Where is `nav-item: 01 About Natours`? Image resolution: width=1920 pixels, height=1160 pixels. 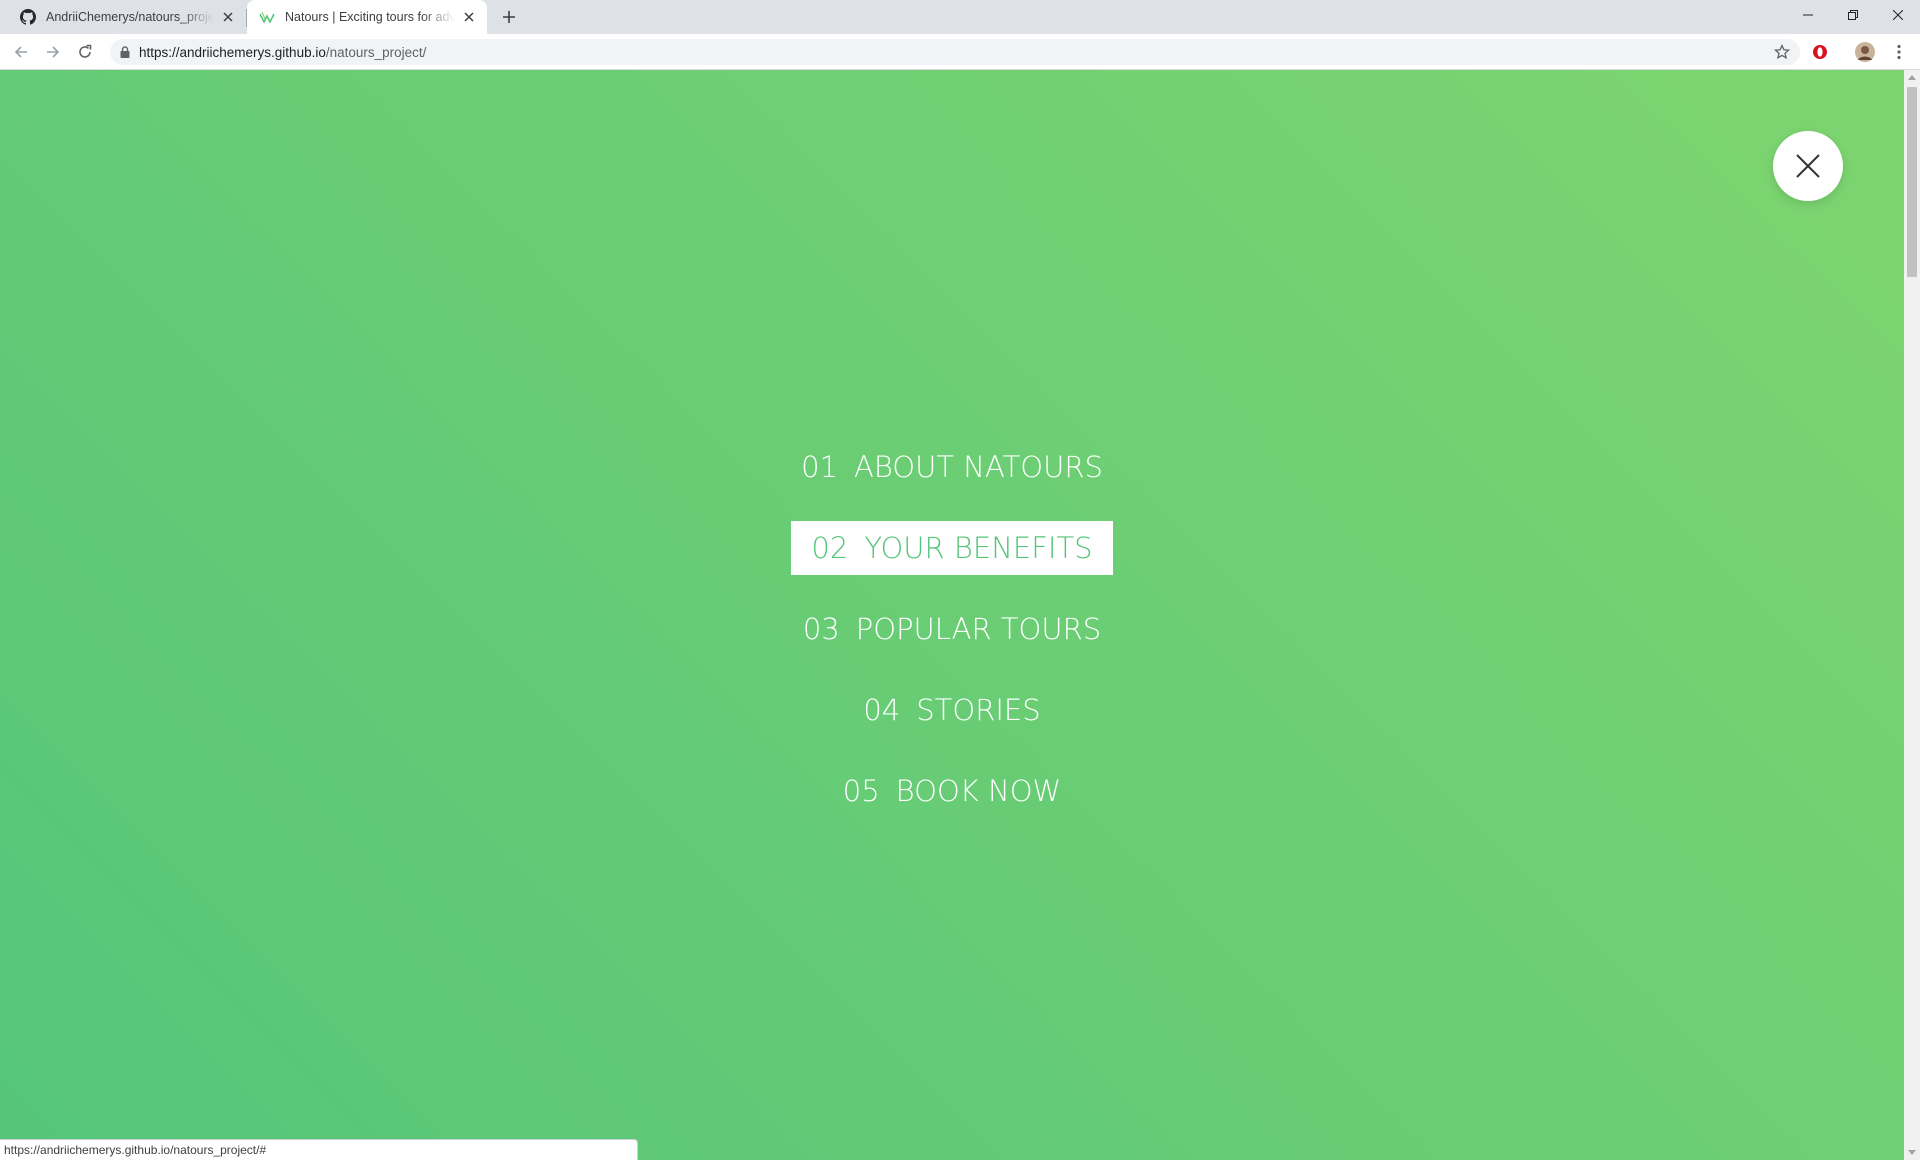 nav-item: 01 About Natours is located at coordinates (952, 466).